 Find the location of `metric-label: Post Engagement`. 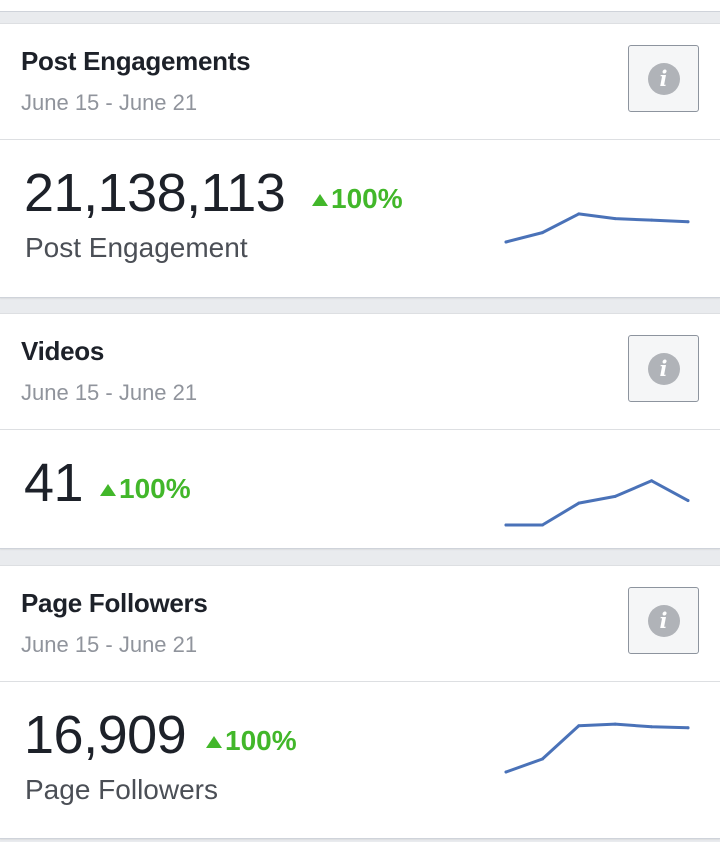

metric-label: Post Engagement is located at coordinates (136, 247).